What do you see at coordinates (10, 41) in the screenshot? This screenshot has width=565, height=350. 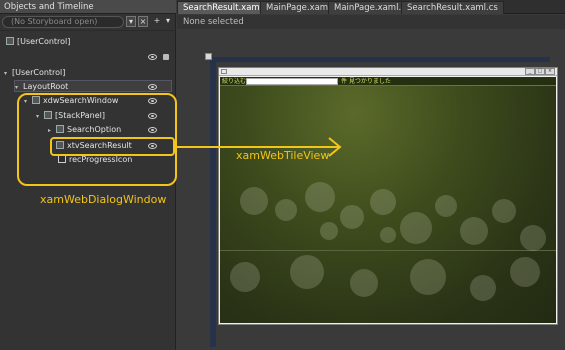 I see `user-control-icon` at bounding box center [10, 41].